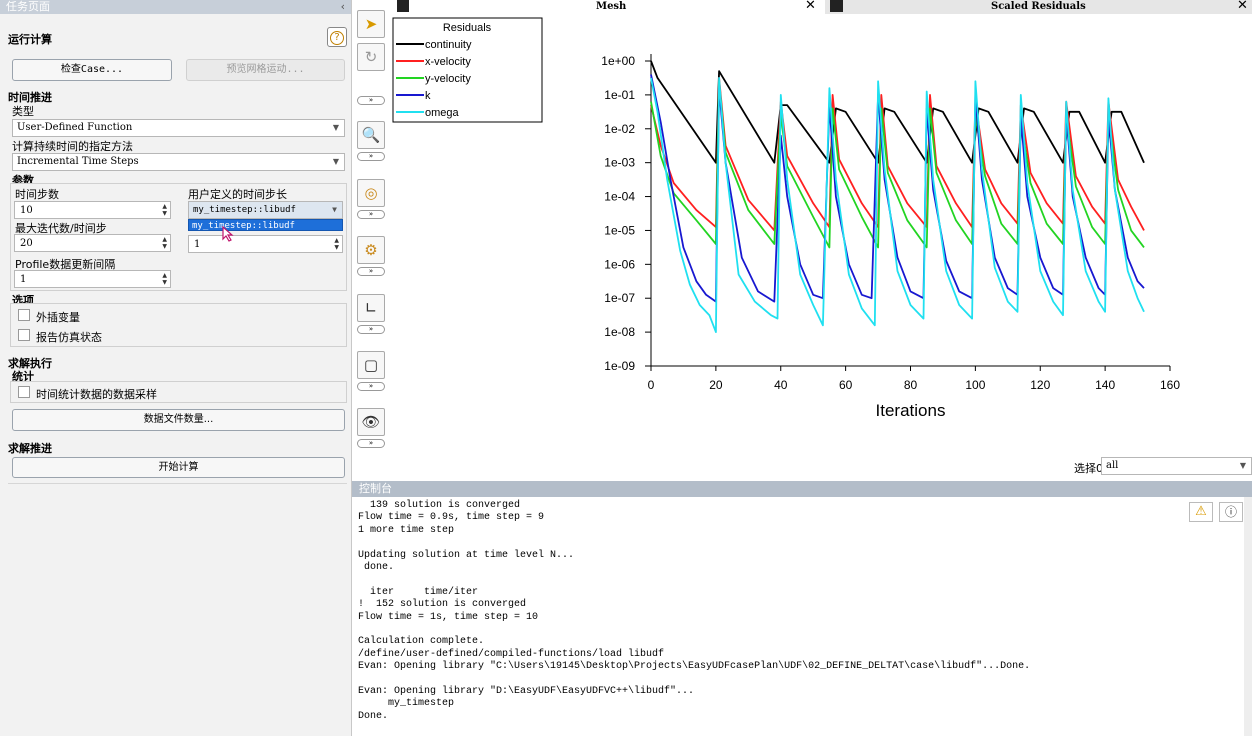 This screenshot has width=1252, height=736. Describe the element at coordinates (619, 129) in the screenshot. I see `y-tick-label: 1e-02` at that location.